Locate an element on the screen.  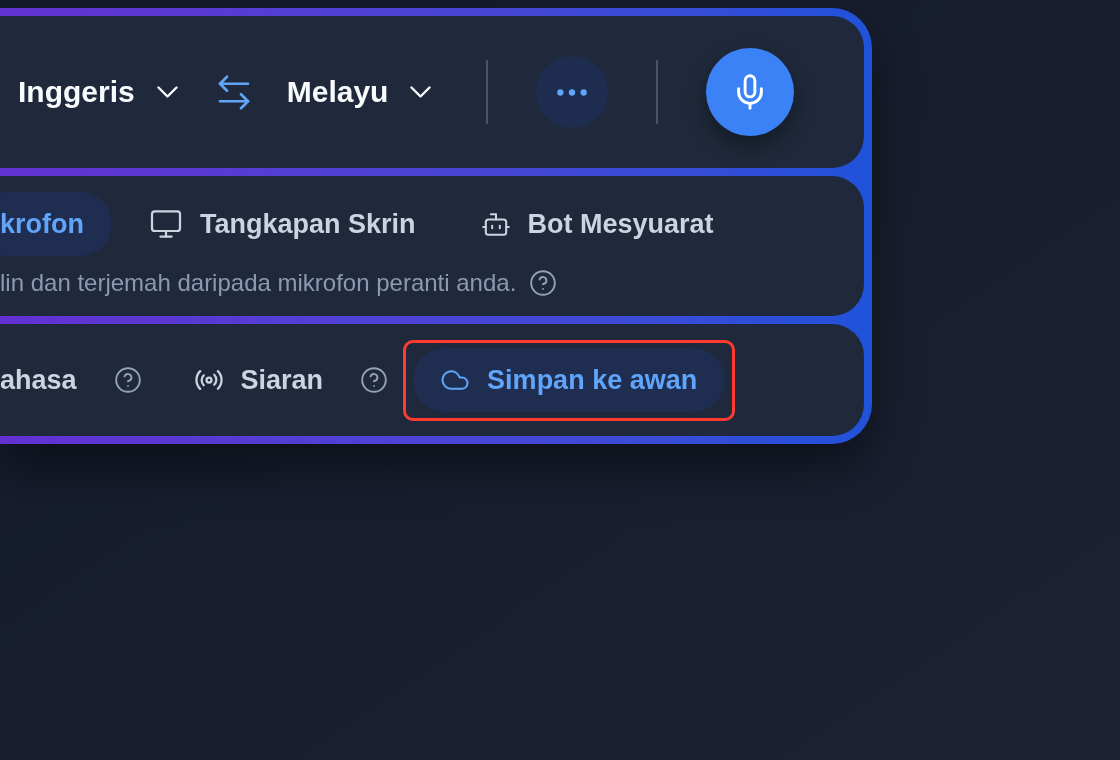
option-toggle: Siaran is located at coordinates (259, 380).